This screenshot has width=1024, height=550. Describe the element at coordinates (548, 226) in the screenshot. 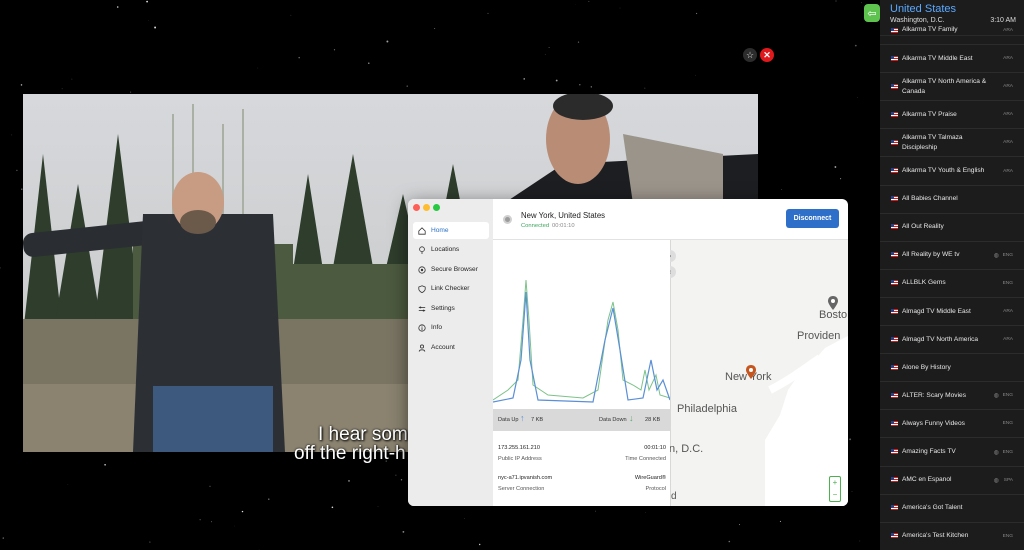

I see `connection-status: Connected 00:01:10` at that location.